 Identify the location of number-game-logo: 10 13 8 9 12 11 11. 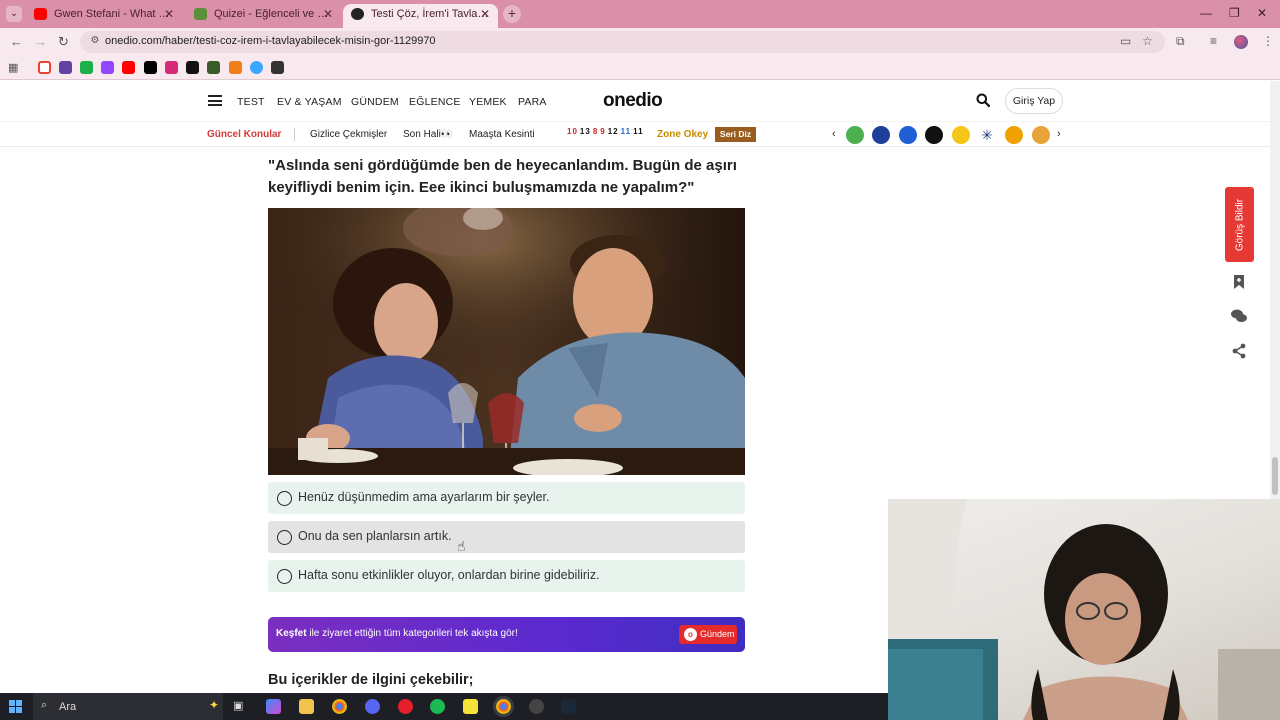
(606, 131).